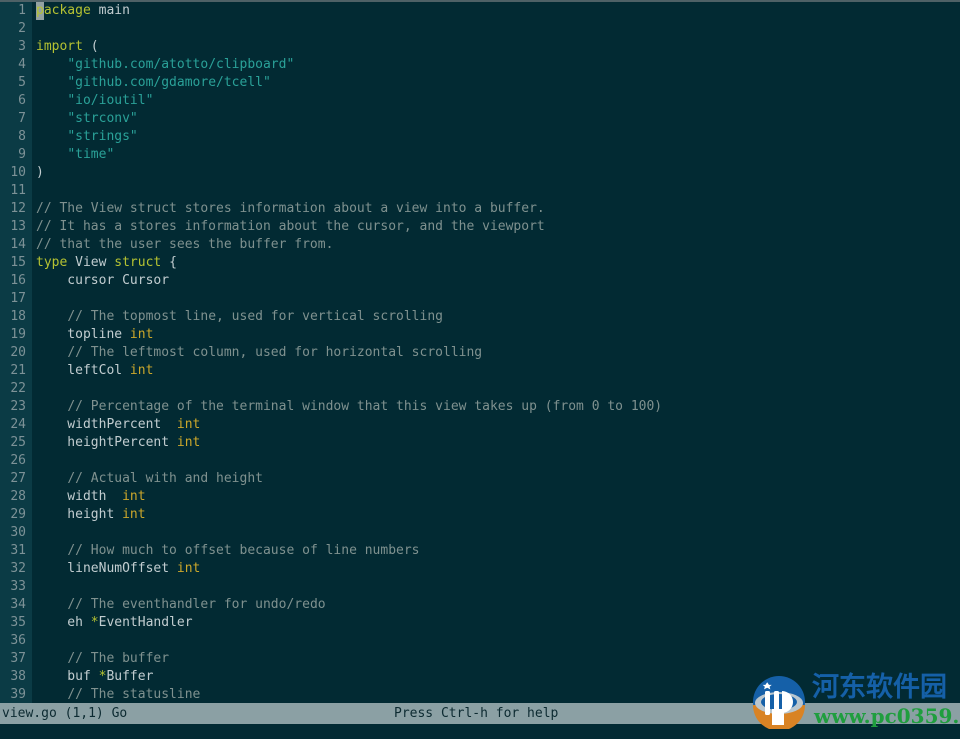 The width and height of the screenshot is (960, 739). I want to click on code-token: ), so click(40, 172).